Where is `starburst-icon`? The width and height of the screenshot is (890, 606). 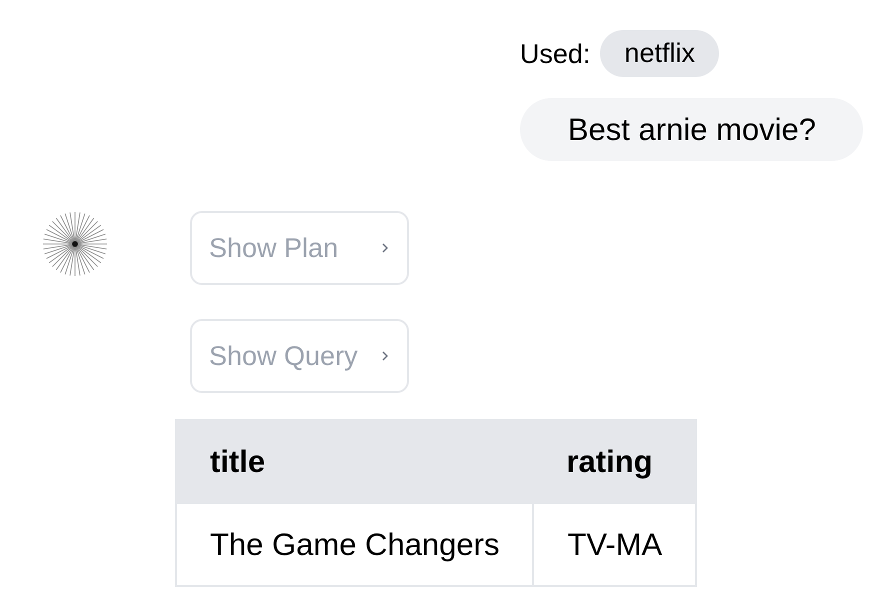 starburst-icon is located at coordinates (75, 244).